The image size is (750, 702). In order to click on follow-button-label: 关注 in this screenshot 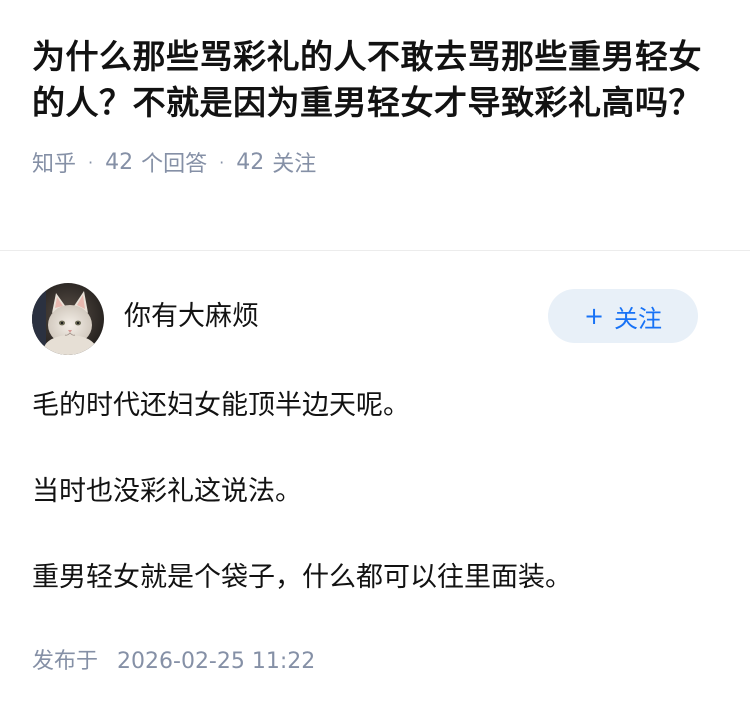, I will do `click(638, 318)`.